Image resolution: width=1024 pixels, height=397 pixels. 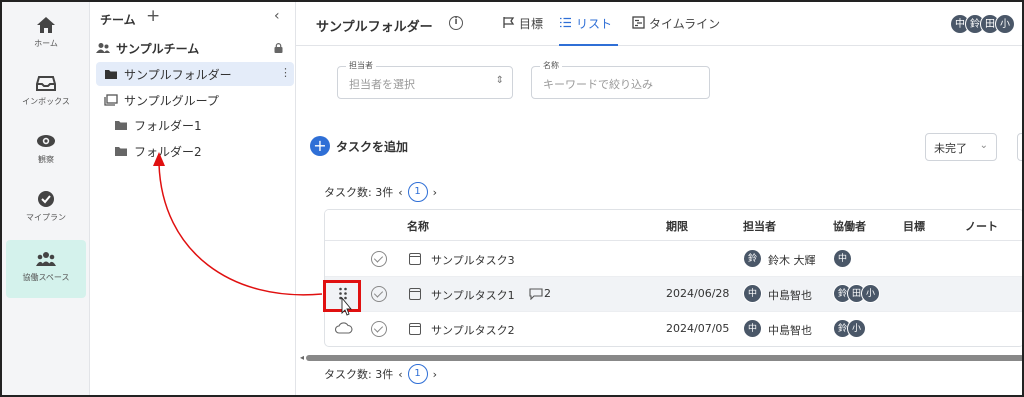 What do you see at coordinates (46, 199) in the screenshot?
I see `check-circle-icon` at bounding box center [46, 199].